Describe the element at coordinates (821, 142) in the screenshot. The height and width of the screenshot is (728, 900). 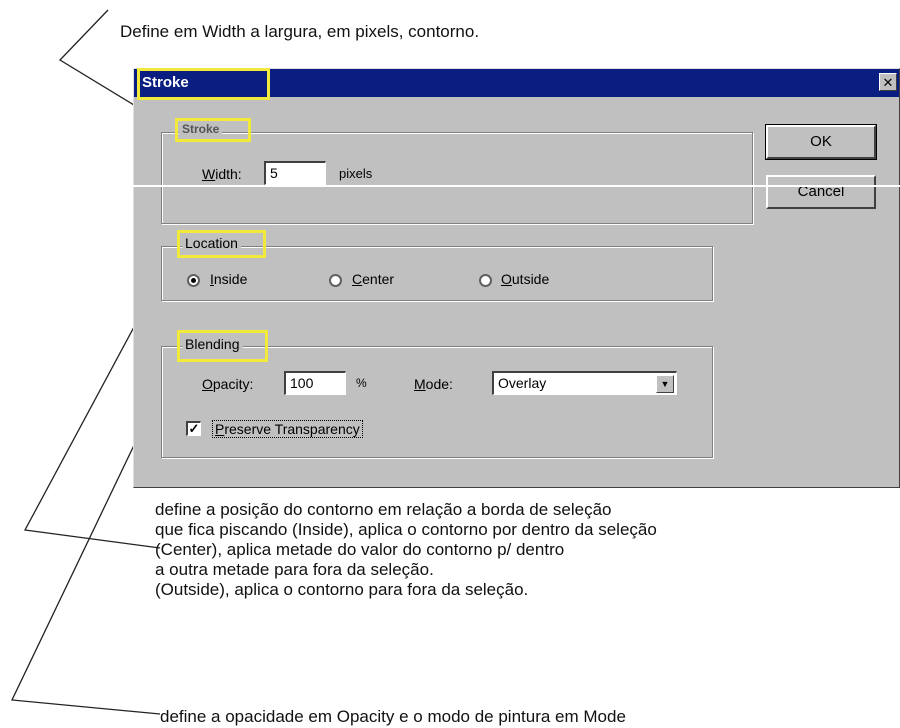
I see `ok-button: OK` at that location.